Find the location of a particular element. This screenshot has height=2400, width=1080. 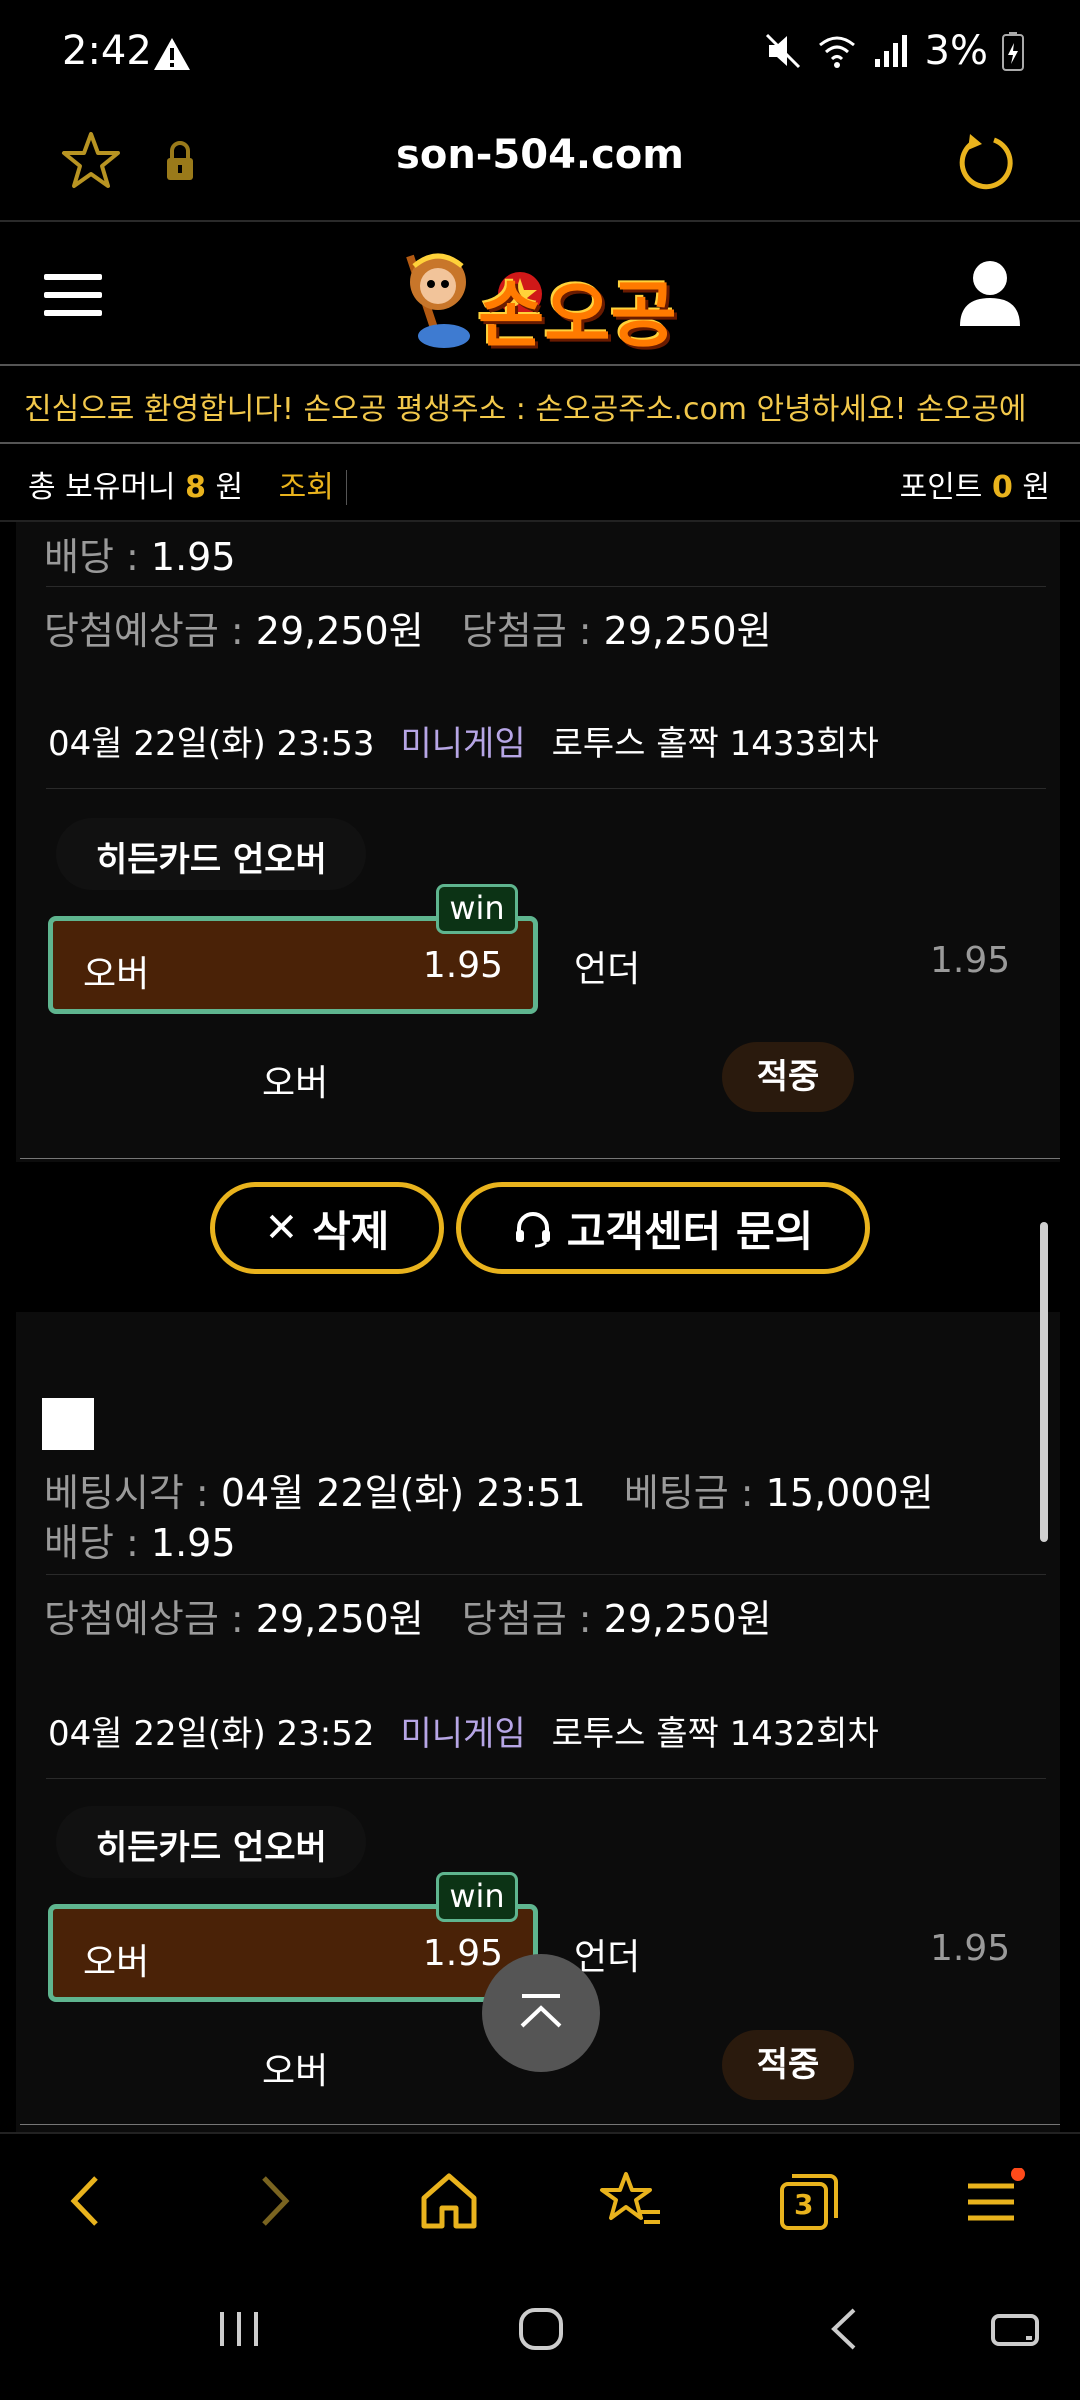

chevron-up-icon is located at coordinates (541, 2011).